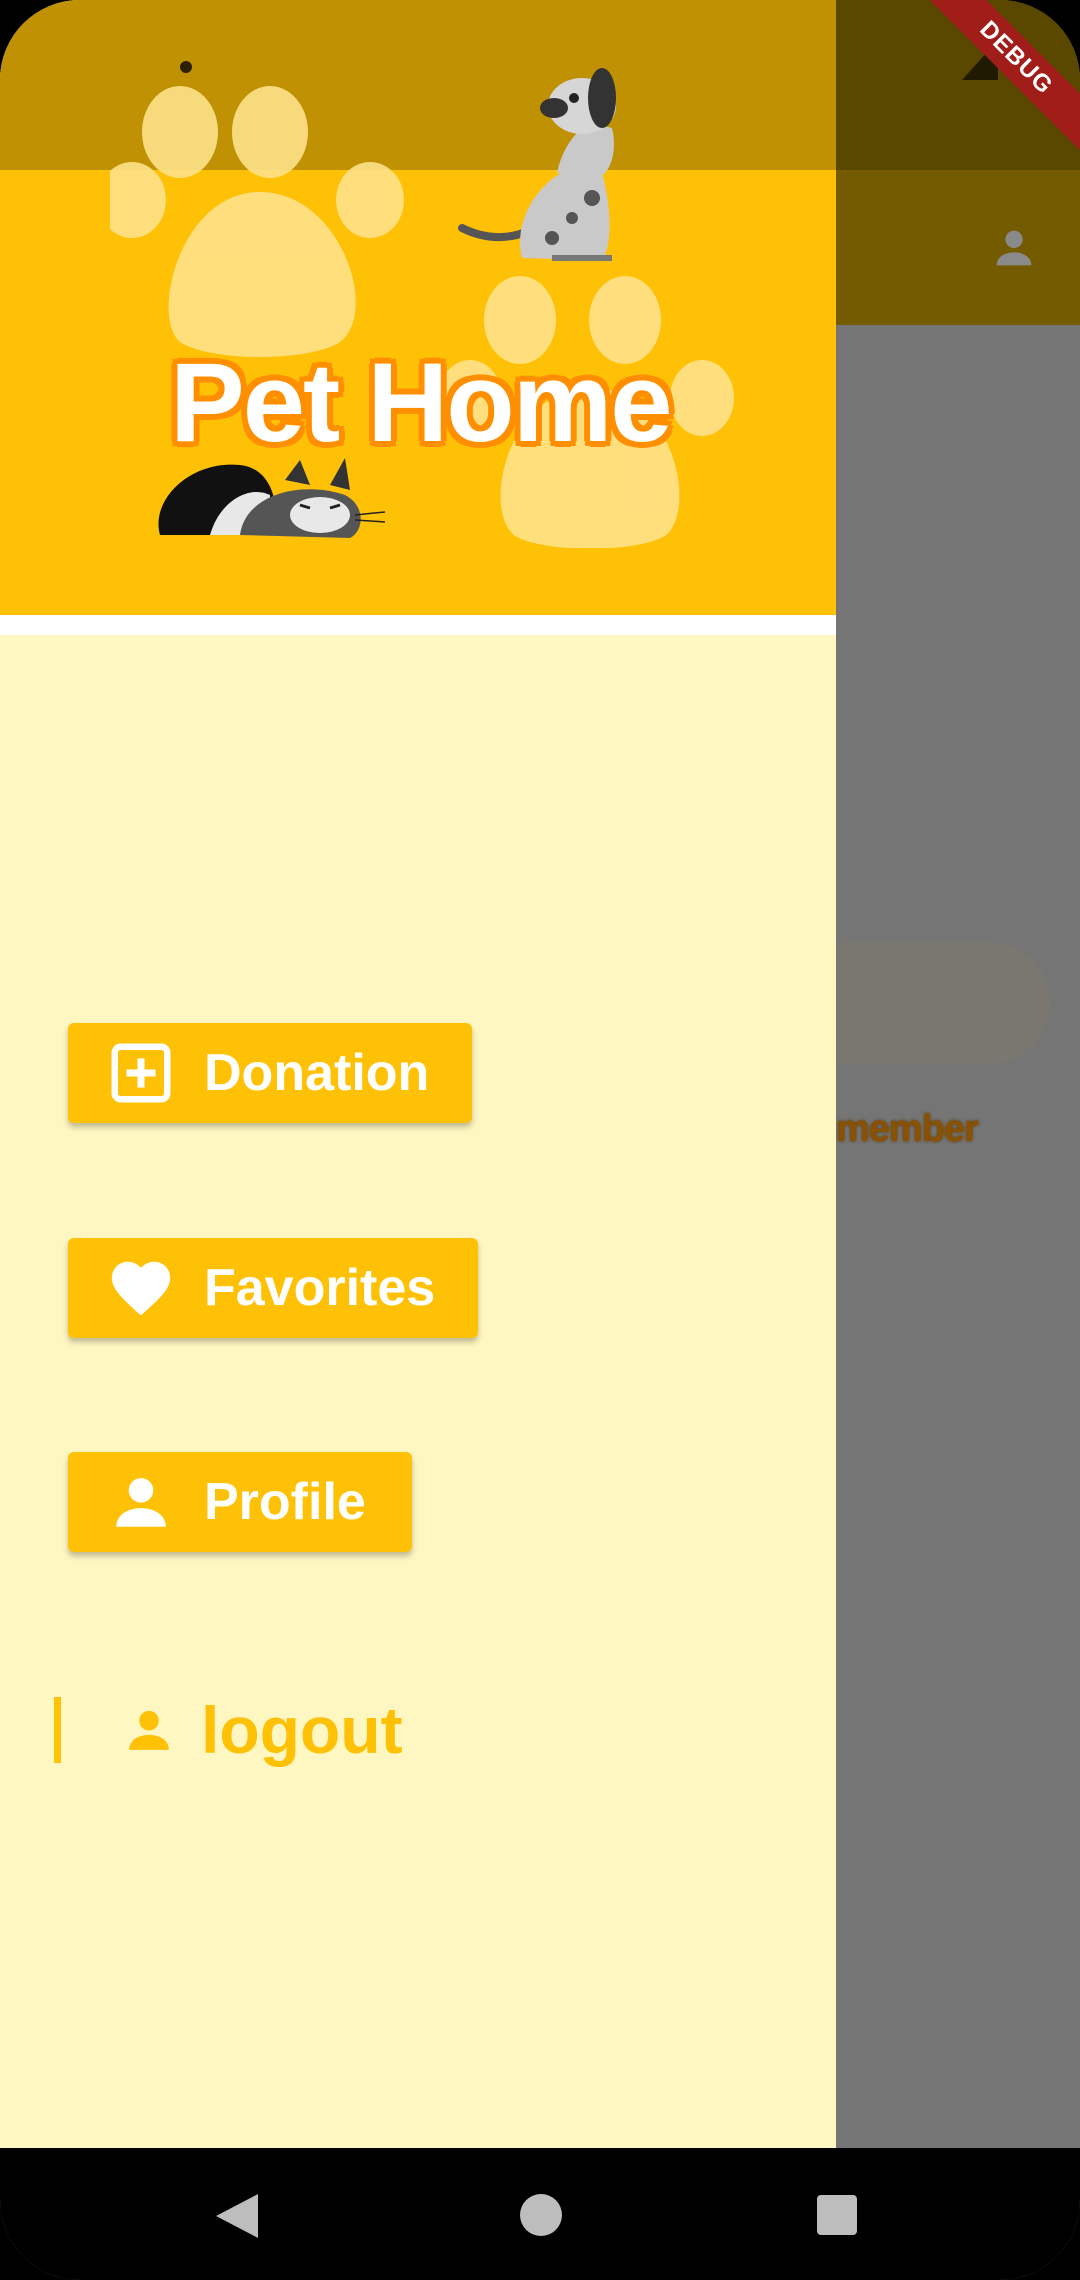 This screenshot has width=1080, height=2280. I want to click on donation-button: Donation, so click(270, 1073).